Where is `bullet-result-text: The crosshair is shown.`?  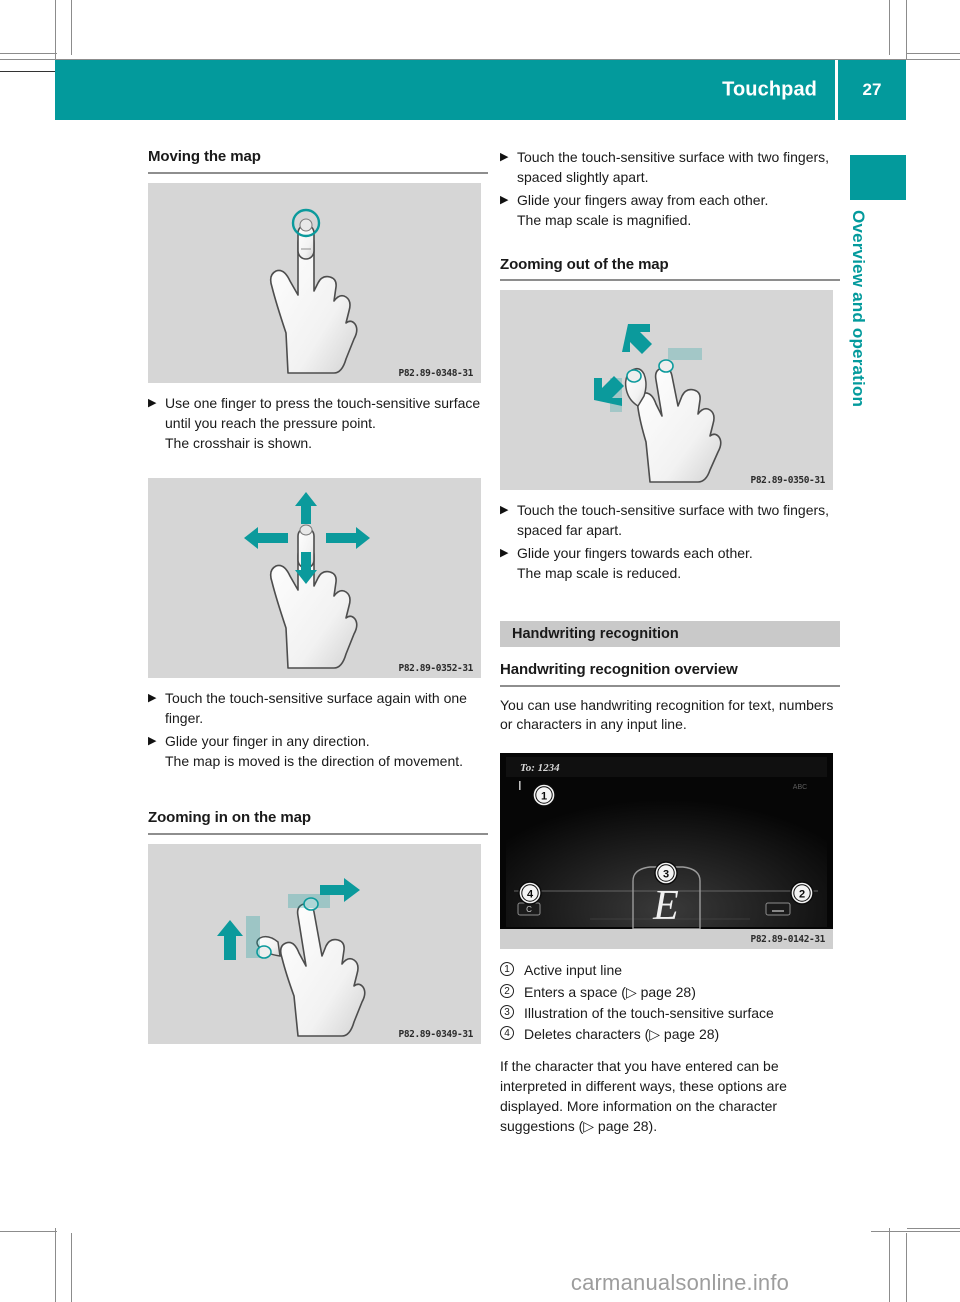 bullet-result-text: The crosshair is shown. is located at coordinates (239, 442).